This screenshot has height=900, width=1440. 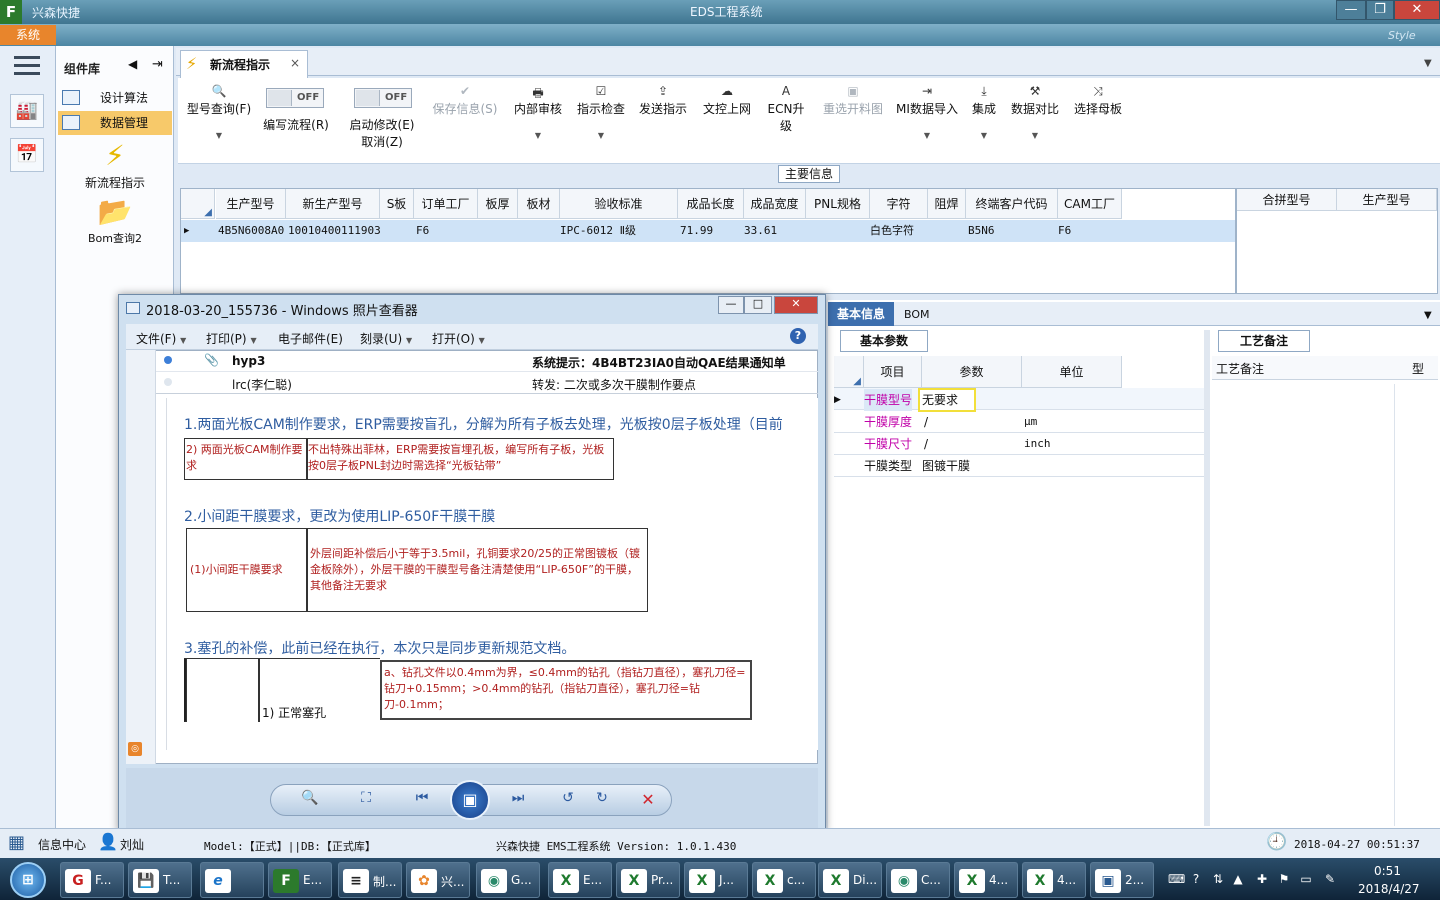 I want to click on col-header-board-material: 板材, so click(x=539, y=204).